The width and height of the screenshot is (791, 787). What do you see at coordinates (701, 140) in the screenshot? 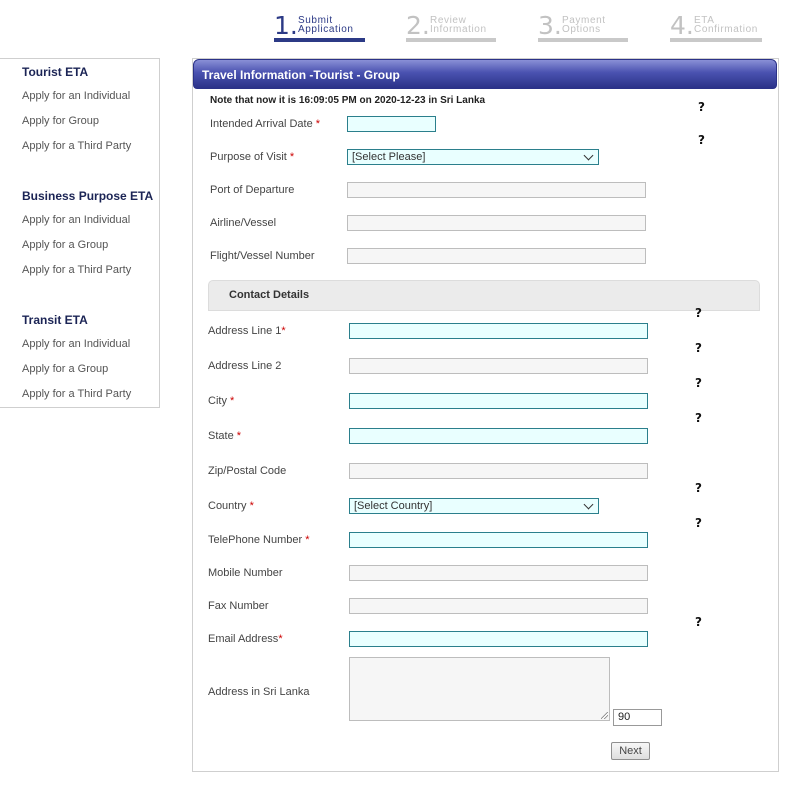
I see `help-icon-purpose: ?` at bounding box center [701, 140].